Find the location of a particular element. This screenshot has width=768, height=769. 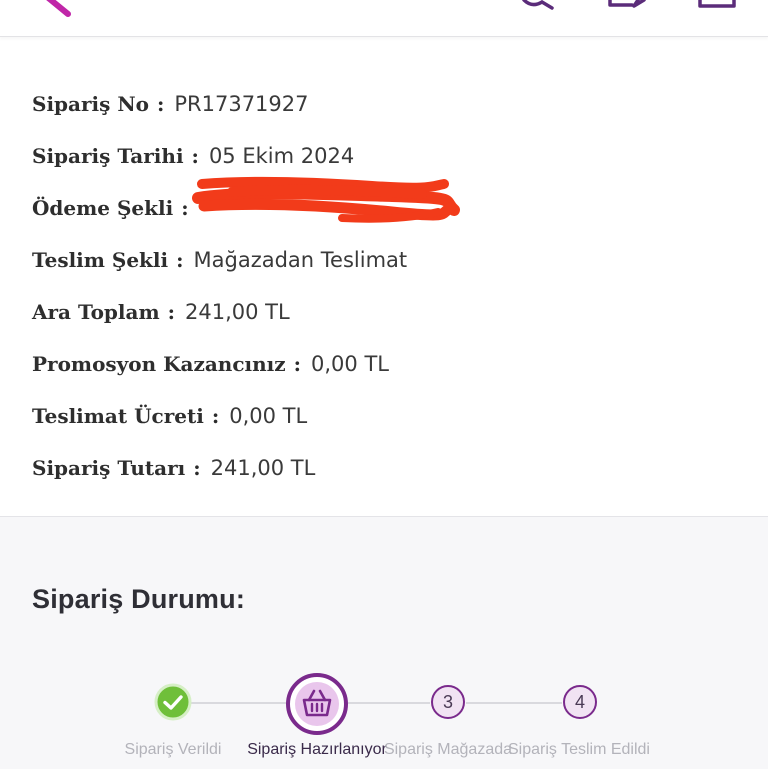

step-label-delivered: Sipariş Teslim Edildi is located at coordinates (579, 749).